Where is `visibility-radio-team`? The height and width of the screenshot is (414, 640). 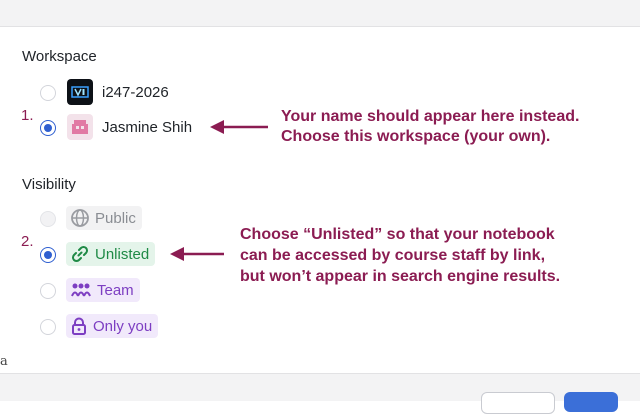
visibility-radio-team is located at coordinates (48, 291).